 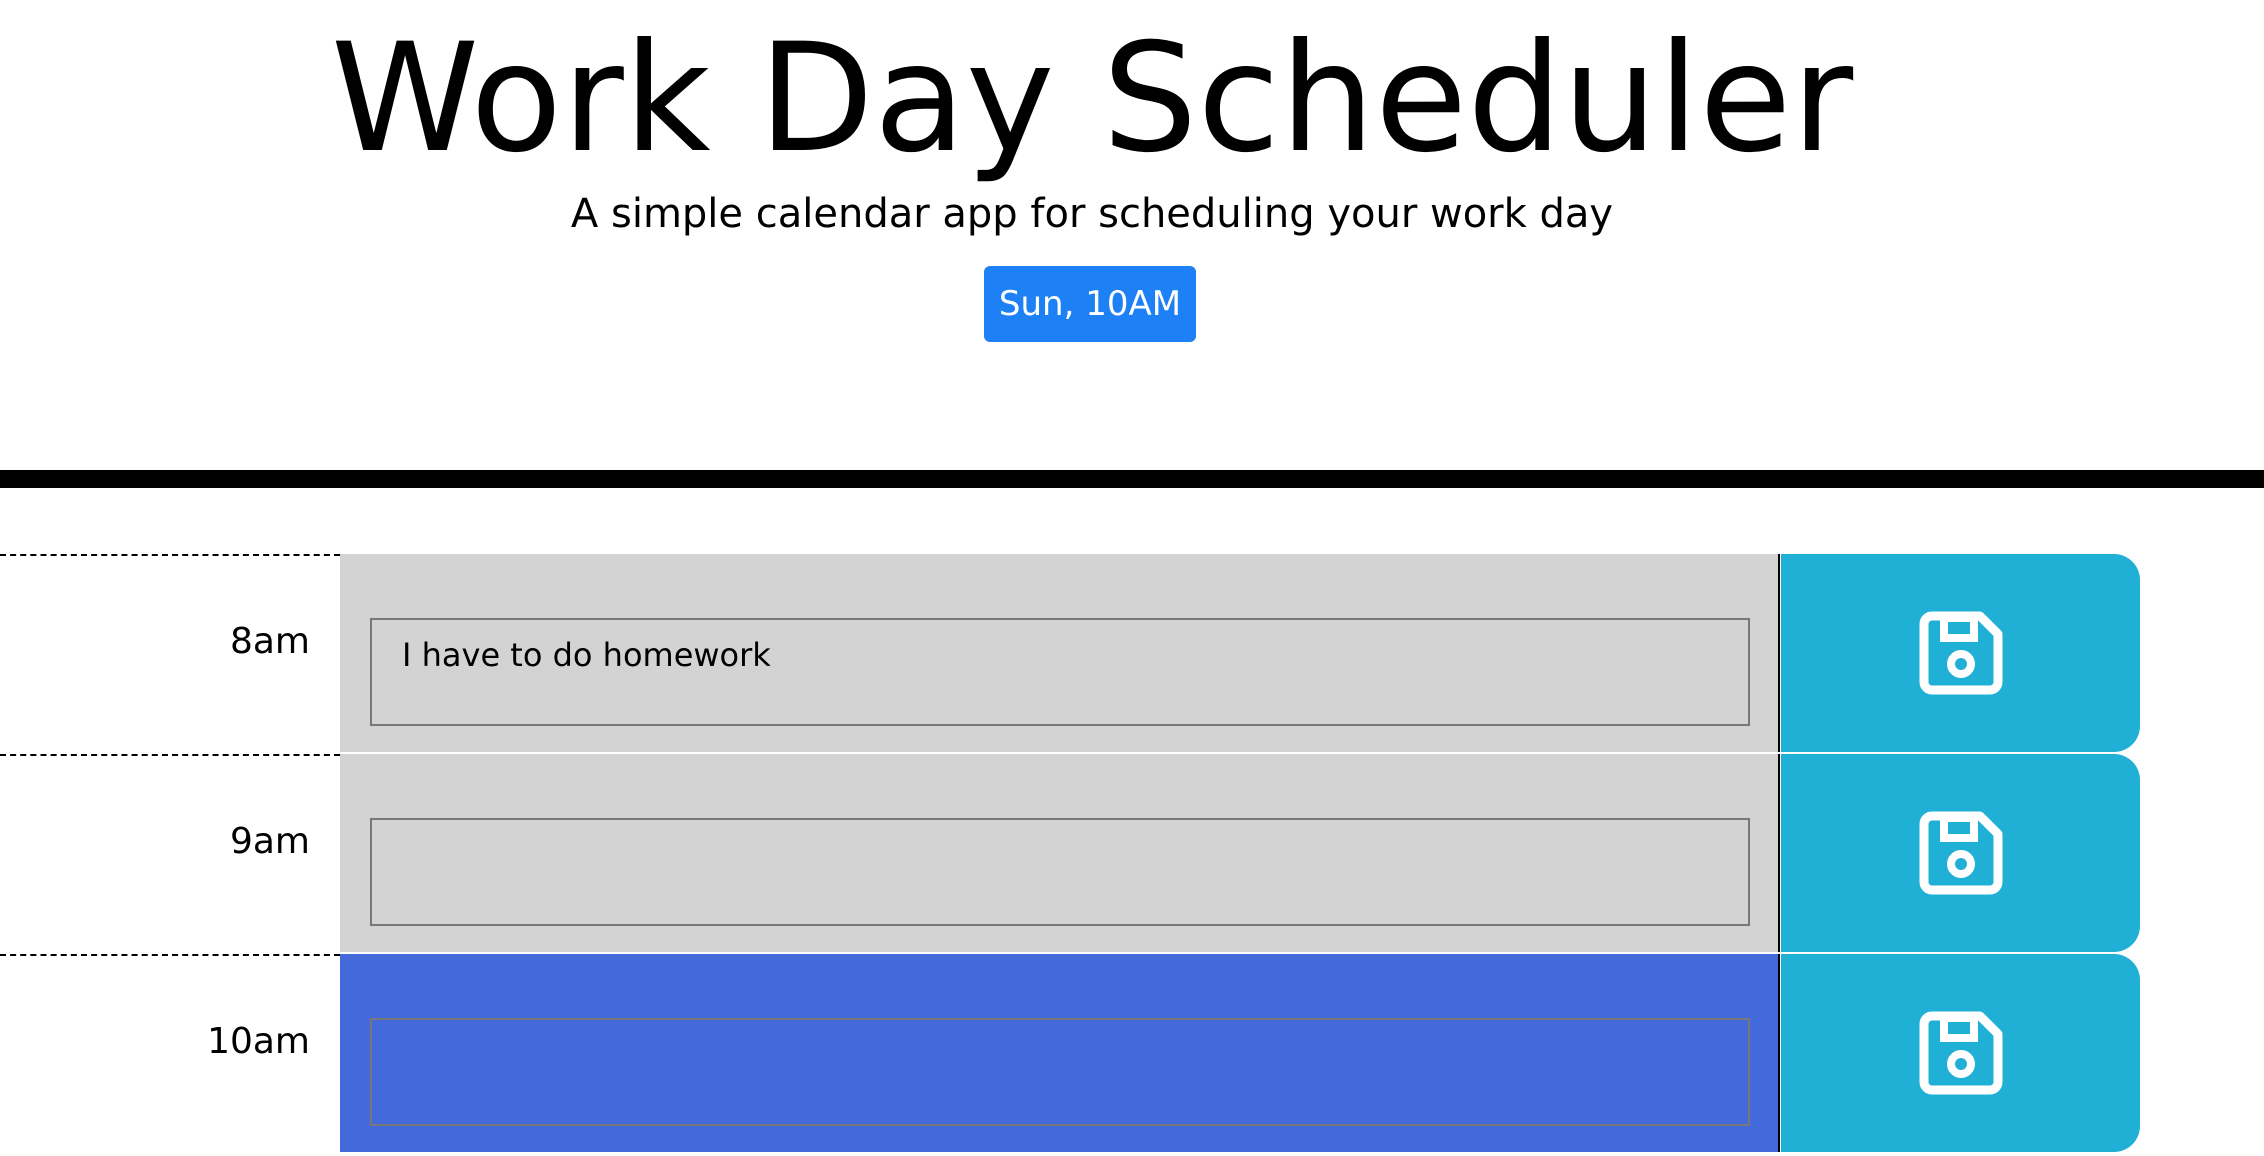 I want to click on hour-label: 10am, so click(x=258, y=1041).